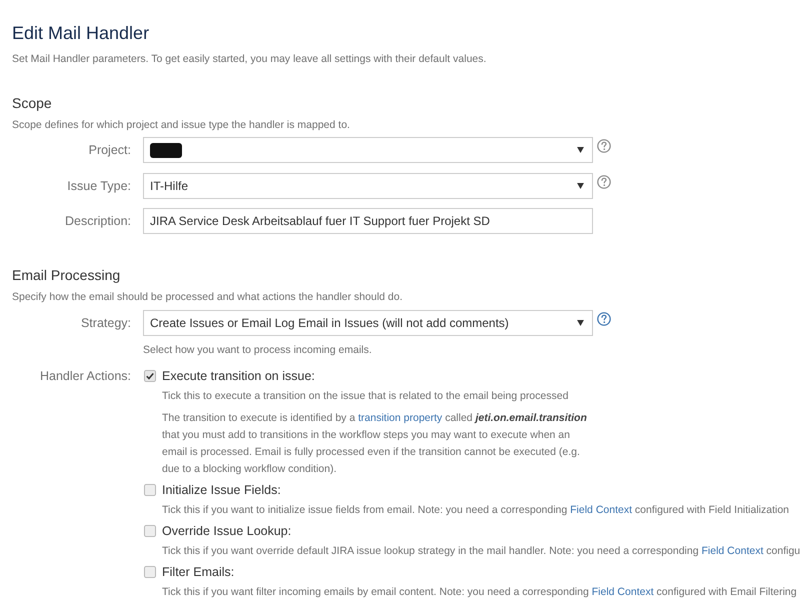  I want to click on select-field, so click(368, 150).